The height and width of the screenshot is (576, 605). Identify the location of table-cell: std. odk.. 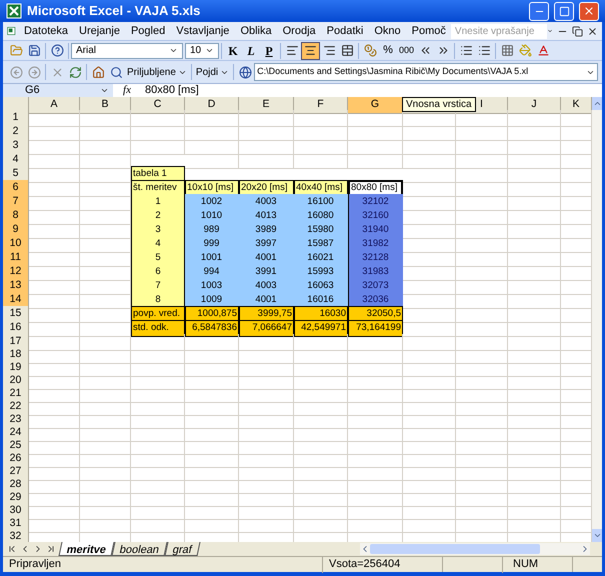
(158, 328).